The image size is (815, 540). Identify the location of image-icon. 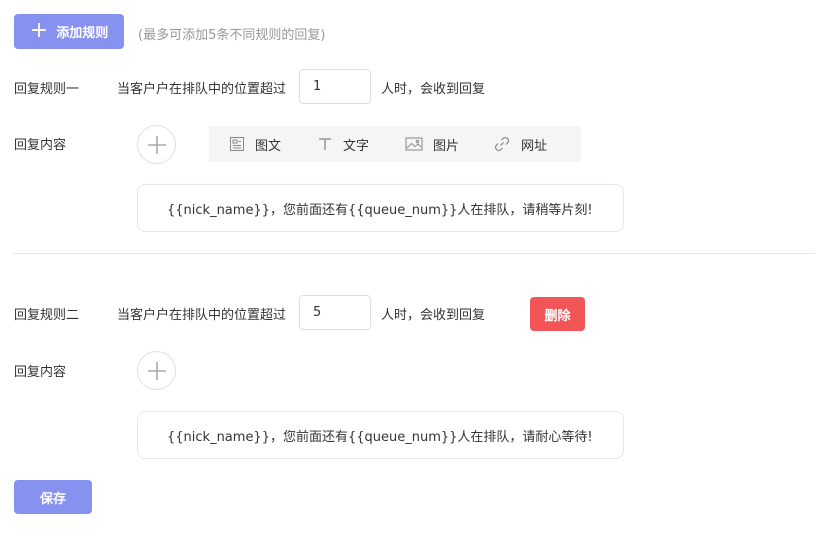
(414, 144).